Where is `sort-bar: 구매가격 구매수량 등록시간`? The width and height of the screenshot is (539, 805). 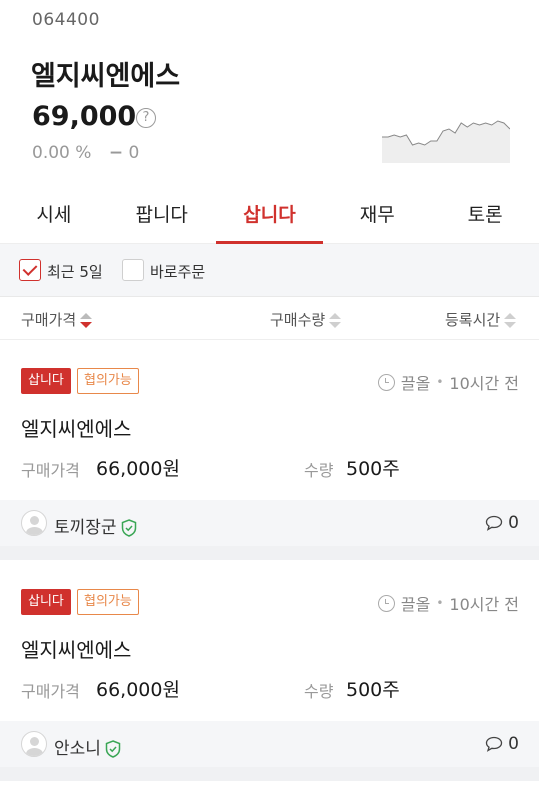 sort-bar: 구매가격 구매수량 등록시간 is located at coordinates (269, 318).